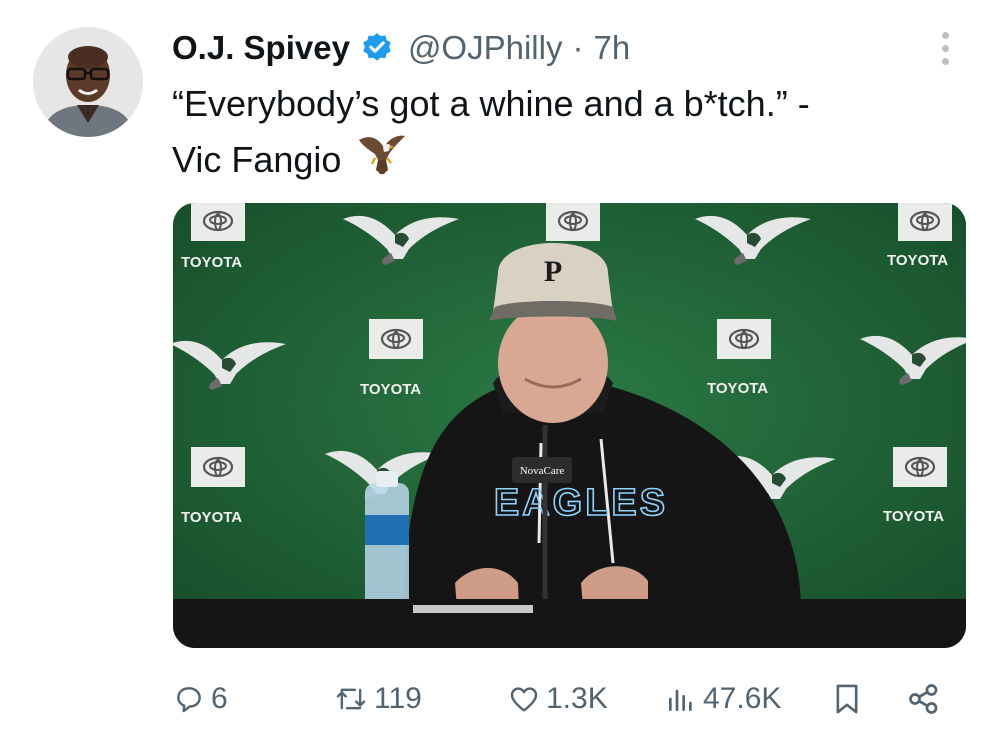 The width and height of the screenshot is (1000, 738). What do you see at coordinates (611, 48) in the screenshot?
I see `tweet-timestamp: 7h` at bounding box center [611, 48].